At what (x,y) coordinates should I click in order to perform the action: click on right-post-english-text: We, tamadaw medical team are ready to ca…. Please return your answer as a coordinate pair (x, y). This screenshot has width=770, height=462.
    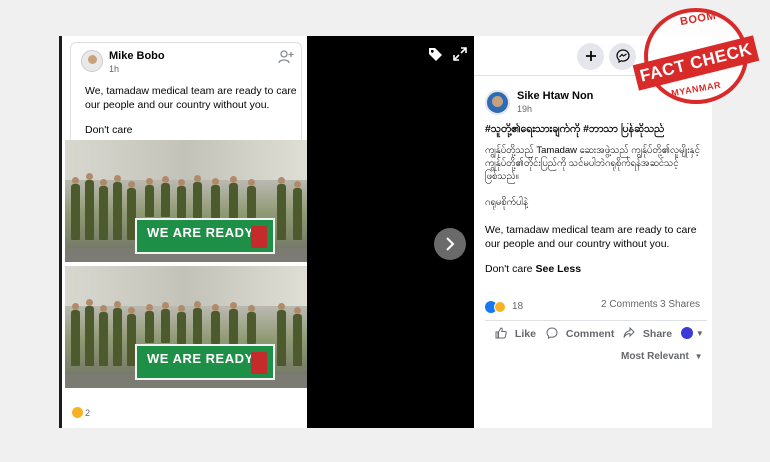
    Looking at the image, I should click on (591, 237).